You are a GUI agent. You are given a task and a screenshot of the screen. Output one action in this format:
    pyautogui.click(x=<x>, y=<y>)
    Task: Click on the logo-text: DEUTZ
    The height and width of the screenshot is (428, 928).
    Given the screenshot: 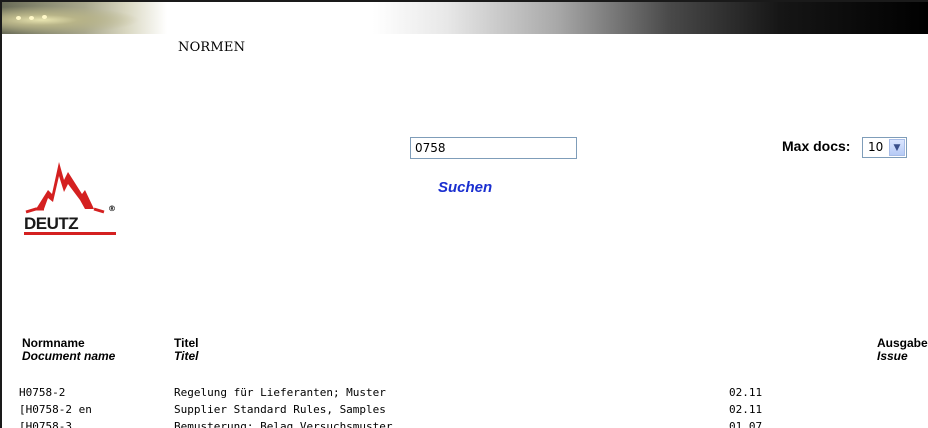 What is the action you would take?
    pyautogui.click(x=51, y=223)
    